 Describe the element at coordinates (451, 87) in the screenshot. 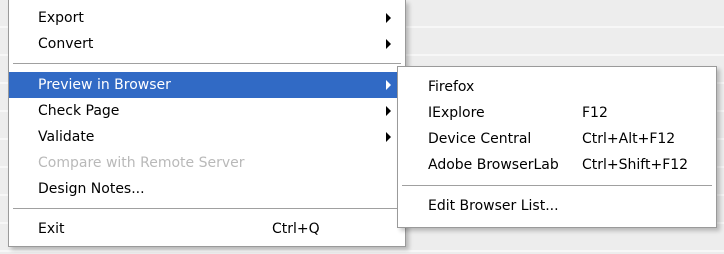

I see `menu-item-label: Firefox` at that location.